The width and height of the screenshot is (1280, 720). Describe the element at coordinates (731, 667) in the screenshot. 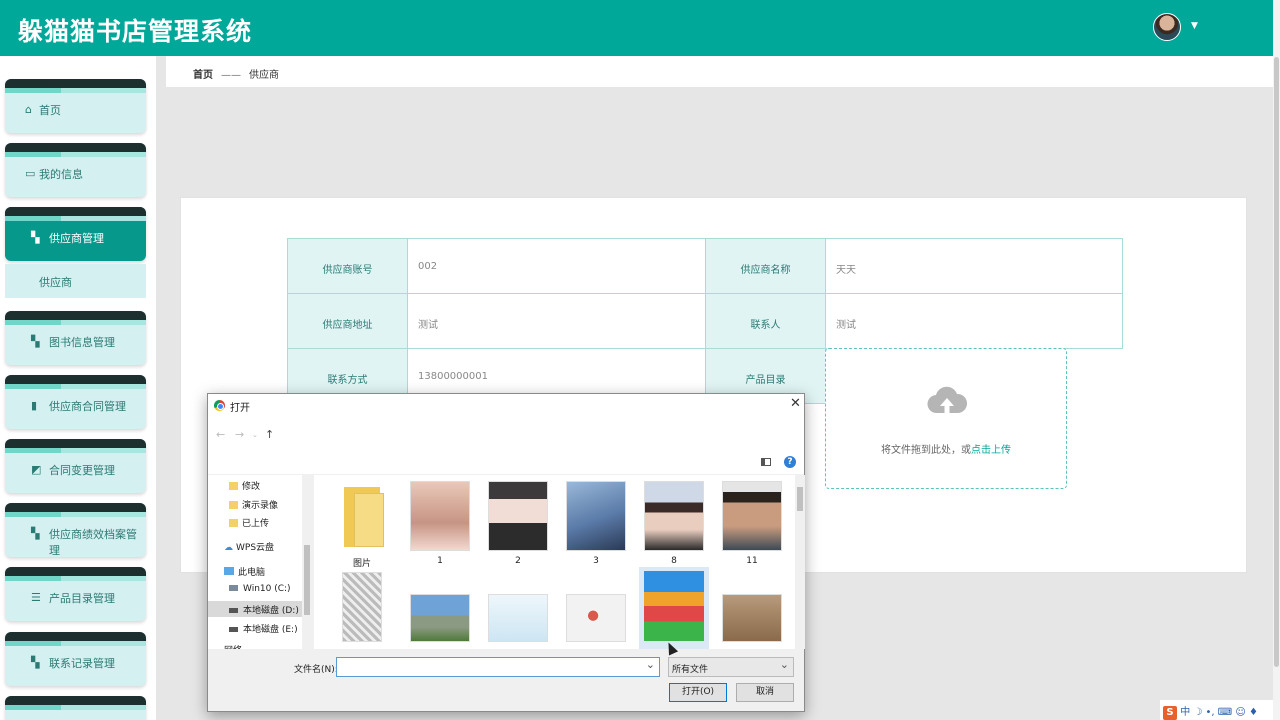

I see `filetype-select: 所有文件` at that location.